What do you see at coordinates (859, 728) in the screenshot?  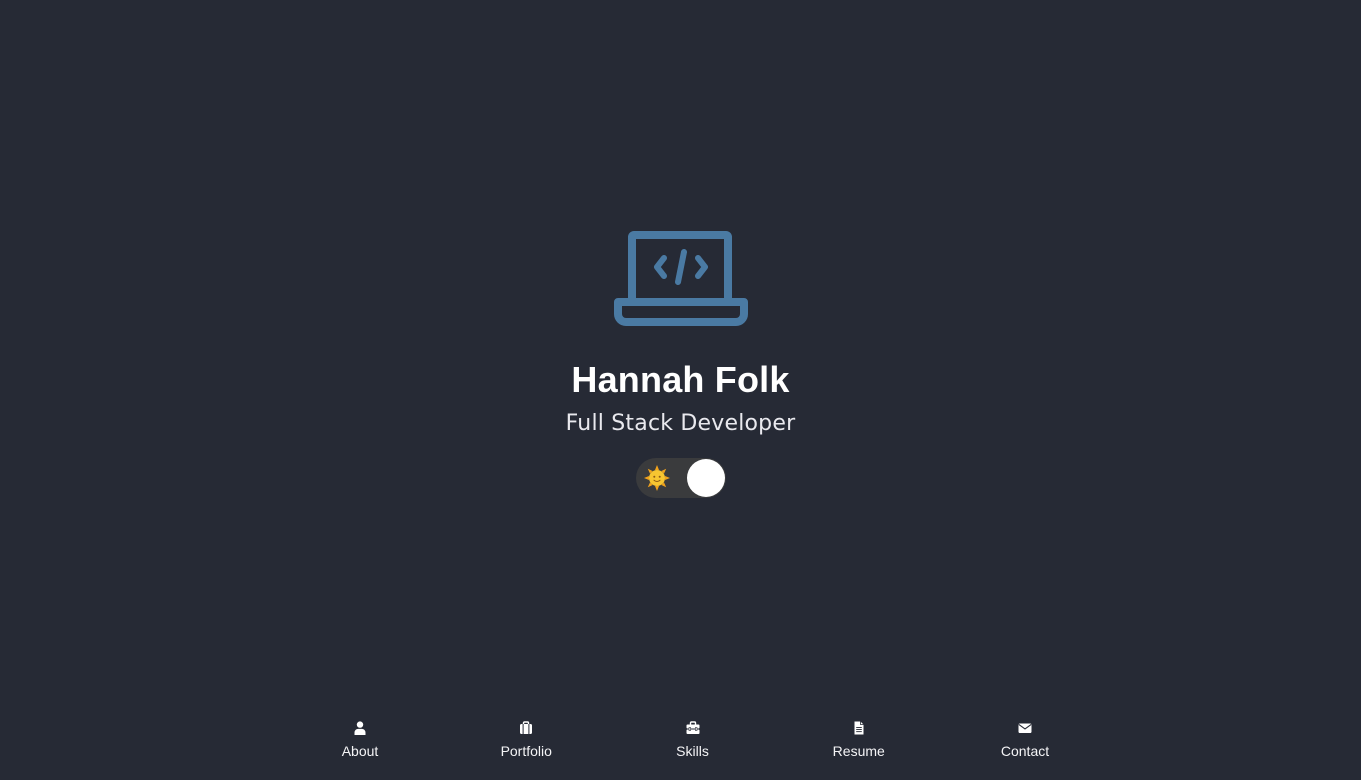 I see `document-icon` at bounding box center [859, 728].